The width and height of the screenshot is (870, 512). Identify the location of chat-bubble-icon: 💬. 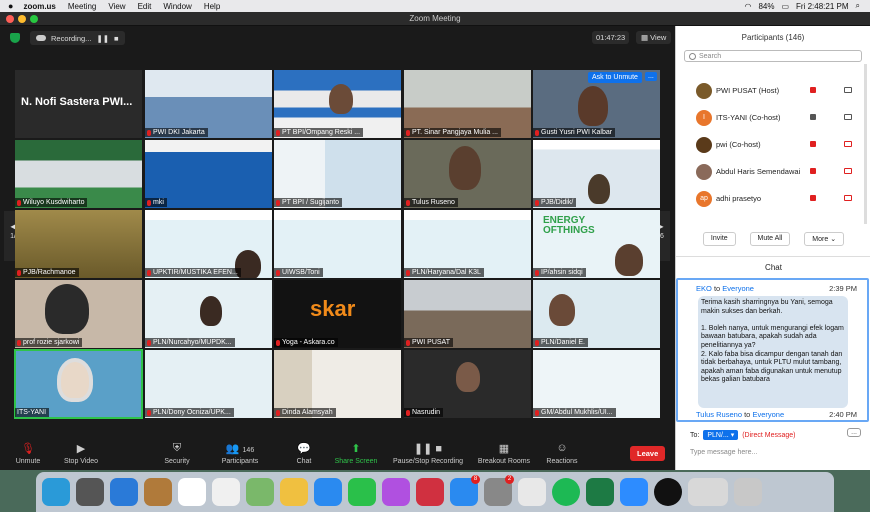
(304, 449).